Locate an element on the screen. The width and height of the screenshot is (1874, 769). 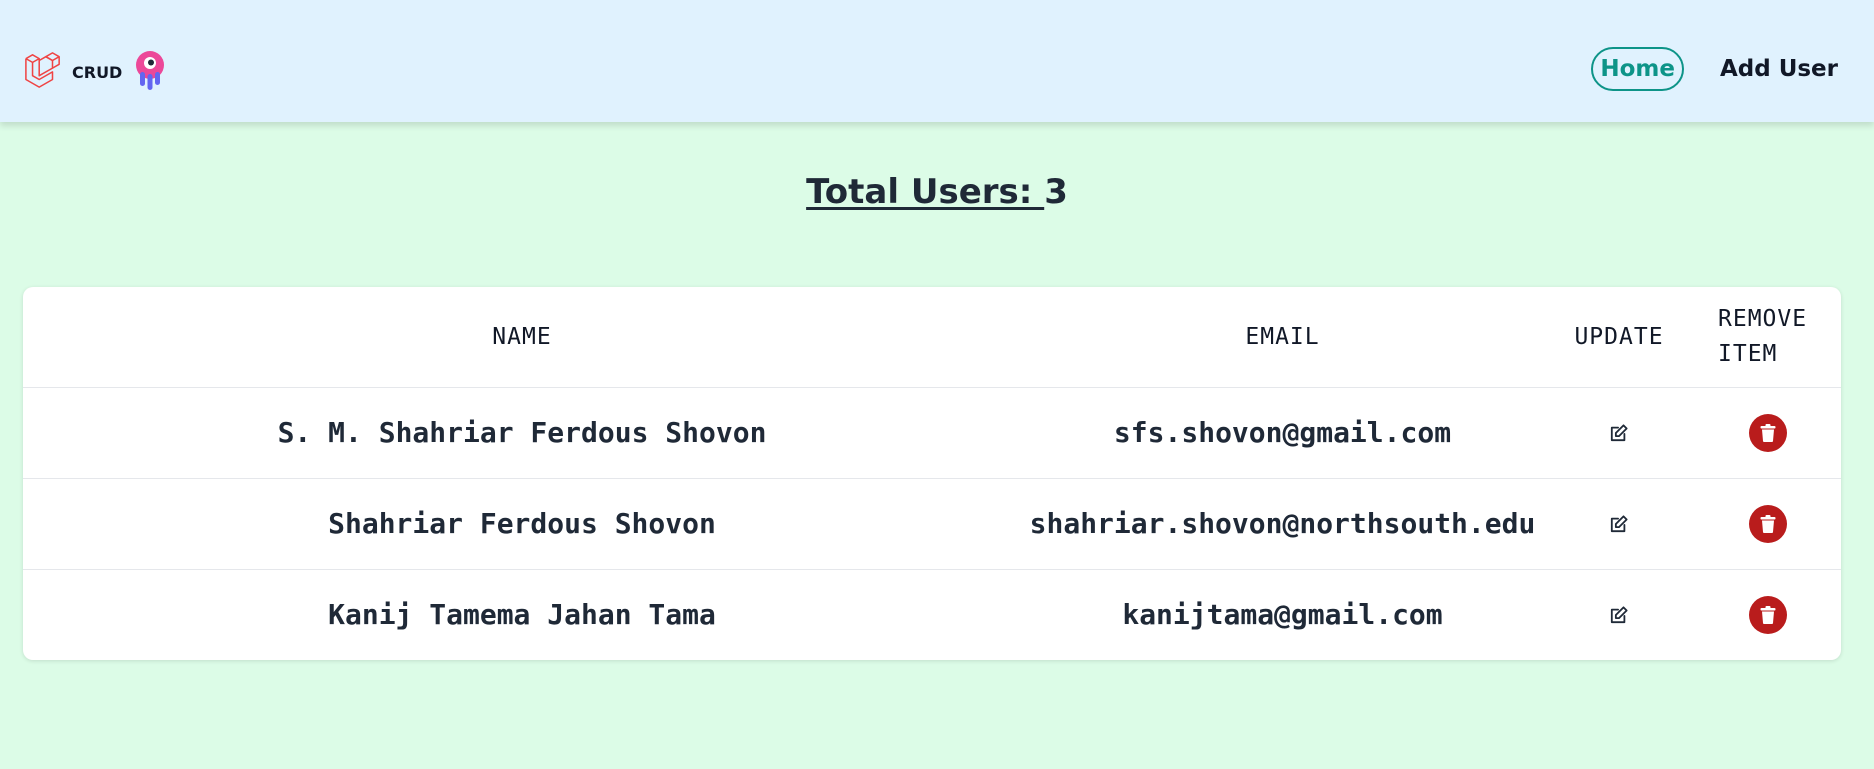
nav-home-link: Home is located at coordinates (1637, 69).